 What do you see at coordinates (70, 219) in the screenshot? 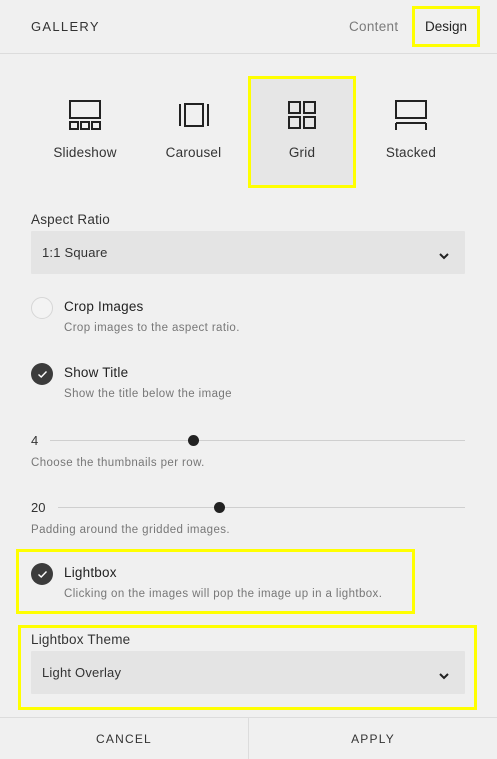
I see `aspect-ratio-label: Aspect Ratio` at bounding box center [70, 219].